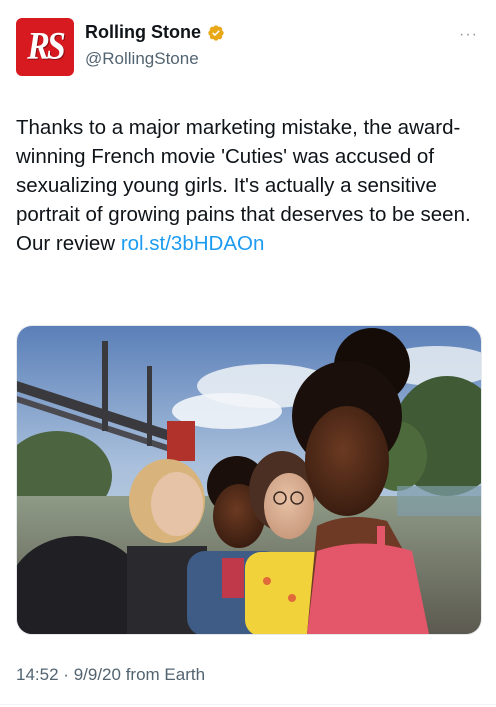  Describe the element at coordinates (37, 674) in the screenshot. I see `tweet-time: 14:52` at that location.